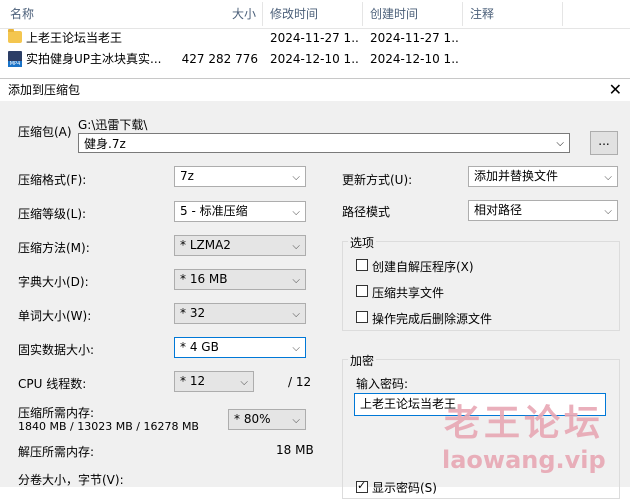 This screenshot has height=499, width=630. I want to click on threads-label: CPU 线程数:, so click(52, 384).